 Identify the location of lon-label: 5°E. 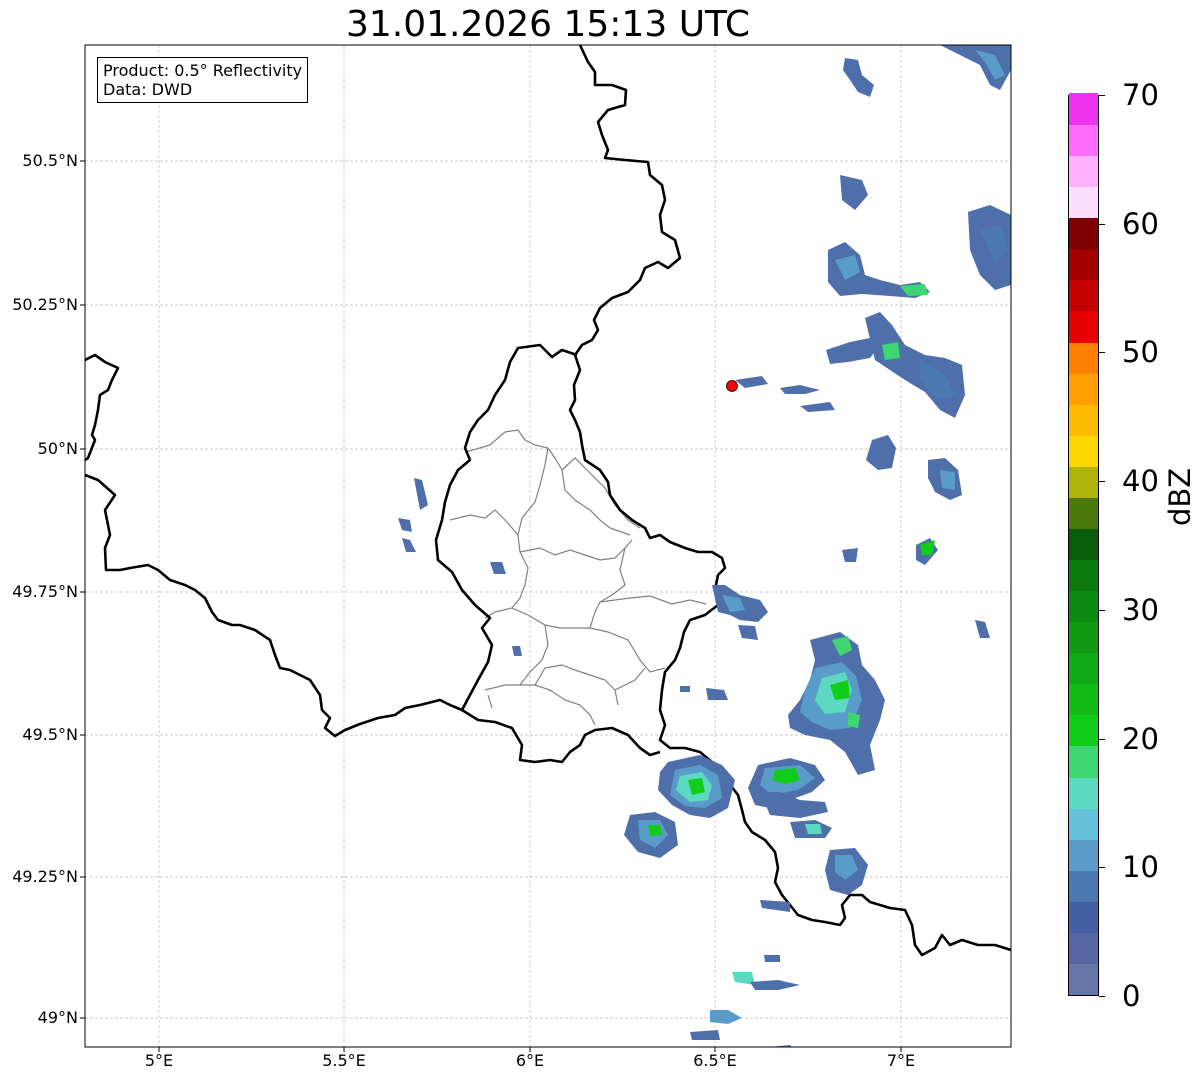
(159, 1060).